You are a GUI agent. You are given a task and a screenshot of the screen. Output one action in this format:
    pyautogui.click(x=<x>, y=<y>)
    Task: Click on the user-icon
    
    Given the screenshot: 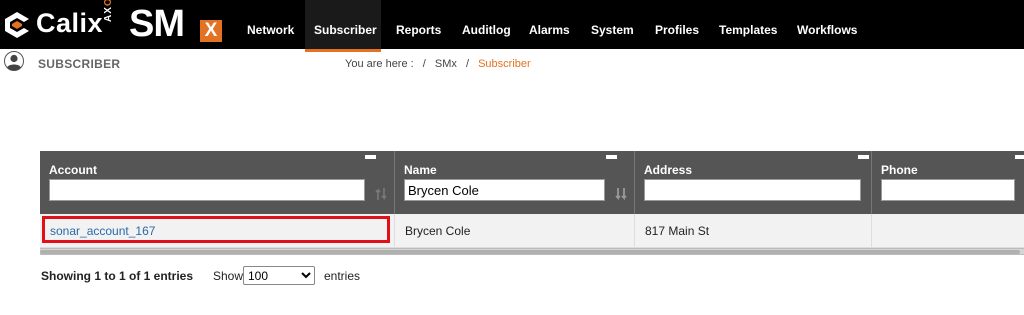 What is the action you would take?
    pyautogui.click(x=14, y=61)
    